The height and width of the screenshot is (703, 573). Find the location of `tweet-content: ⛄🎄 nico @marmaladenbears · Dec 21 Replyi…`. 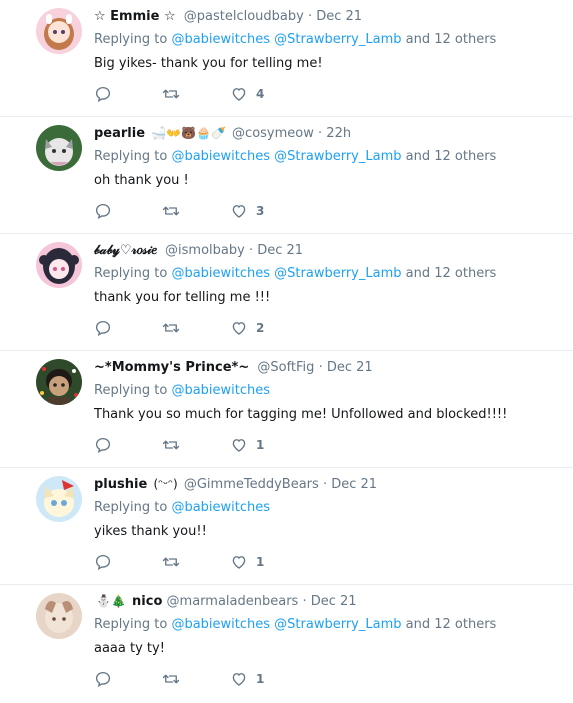

tweet-content: ⛄🎄 nico @marmaladenbears · Dec 21 Replyi… is located at coordinates (329, 625).